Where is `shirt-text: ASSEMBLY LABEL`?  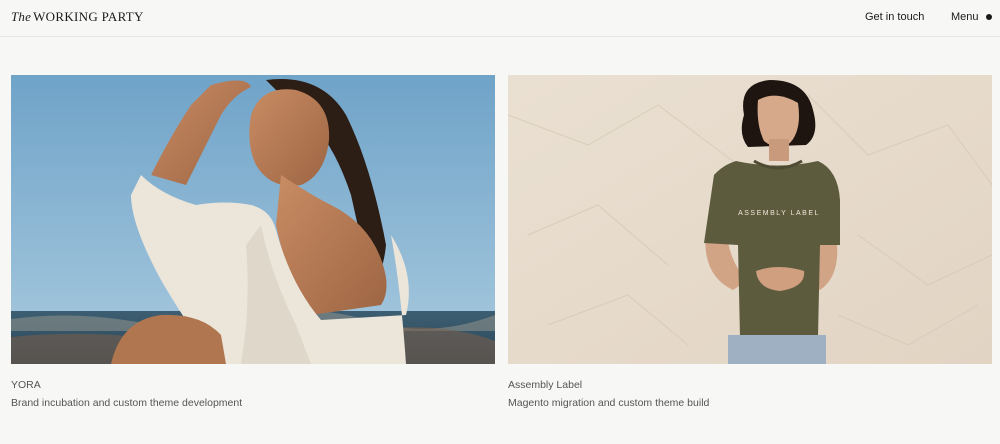
shirt-text: ASSEMBLY LABEL is located at coordinates (779, 213).